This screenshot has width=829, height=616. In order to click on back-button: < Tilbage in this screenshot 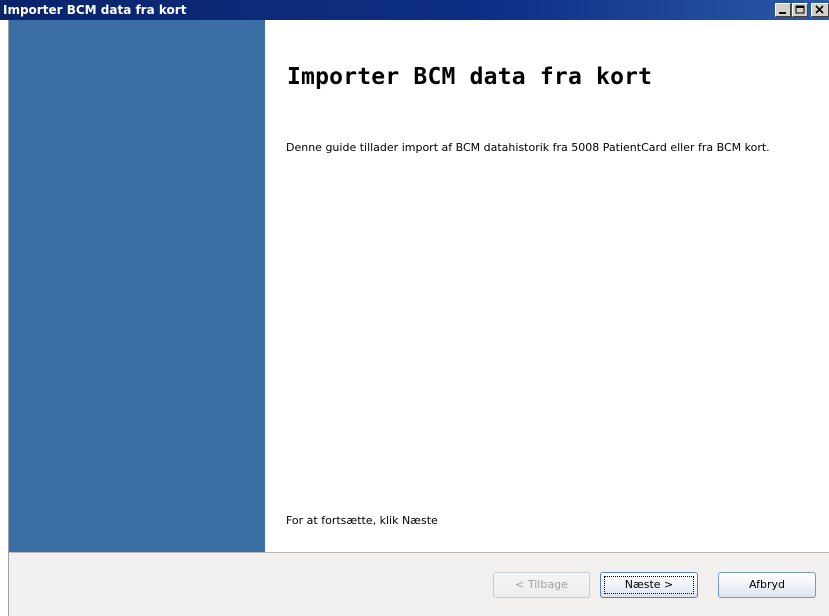, I will do `click(541, 585)`.